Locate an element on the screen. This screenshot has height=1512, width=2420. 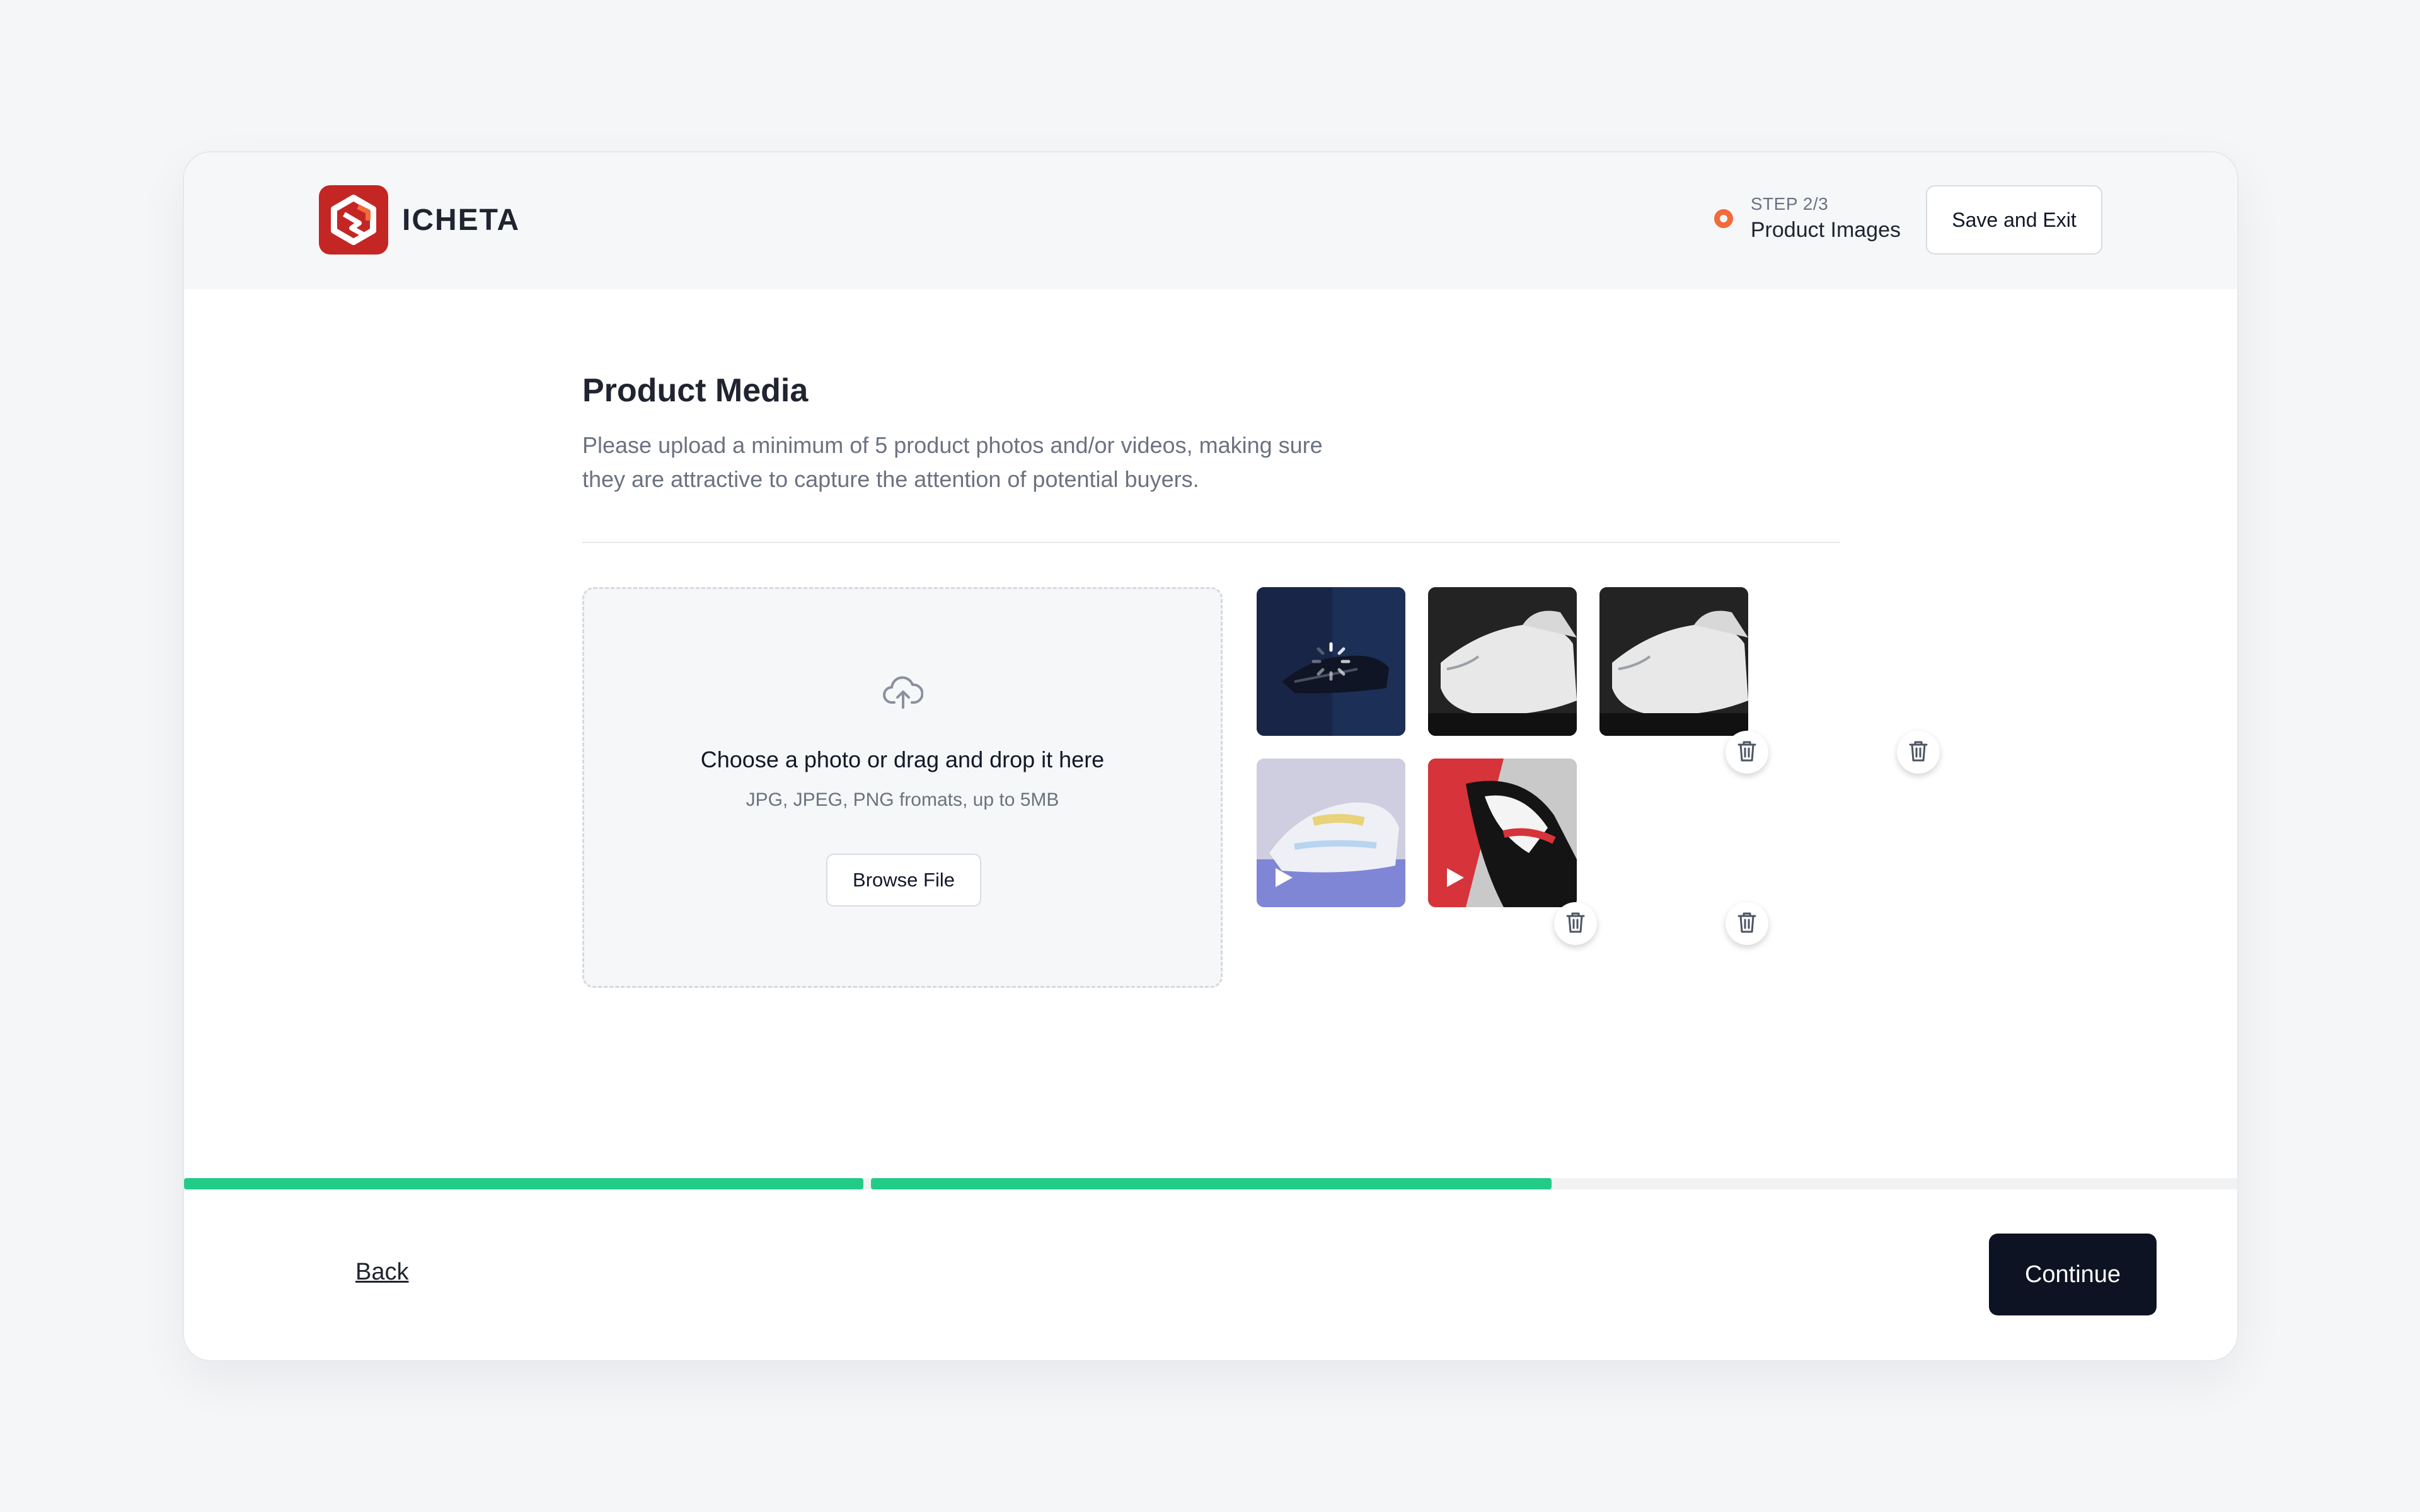
browse-file-button: Browse File is located at coordinates (903, 880).